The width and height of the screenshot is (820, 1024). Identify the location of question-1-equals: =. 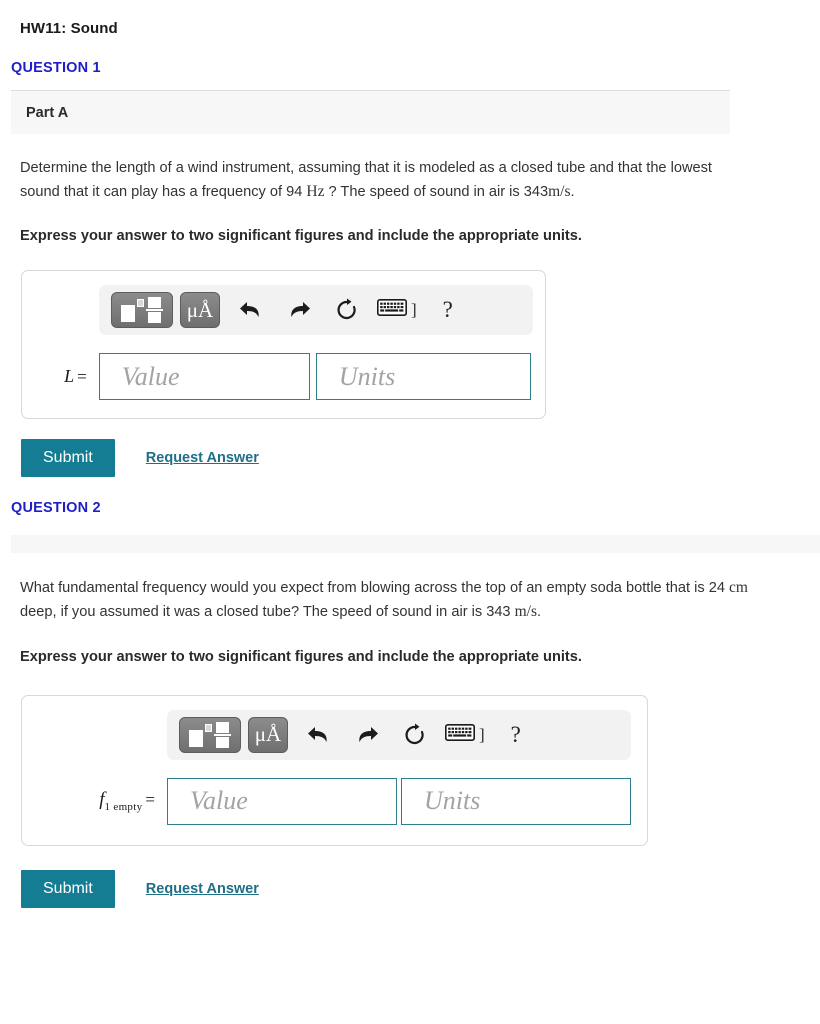
(82, 377).